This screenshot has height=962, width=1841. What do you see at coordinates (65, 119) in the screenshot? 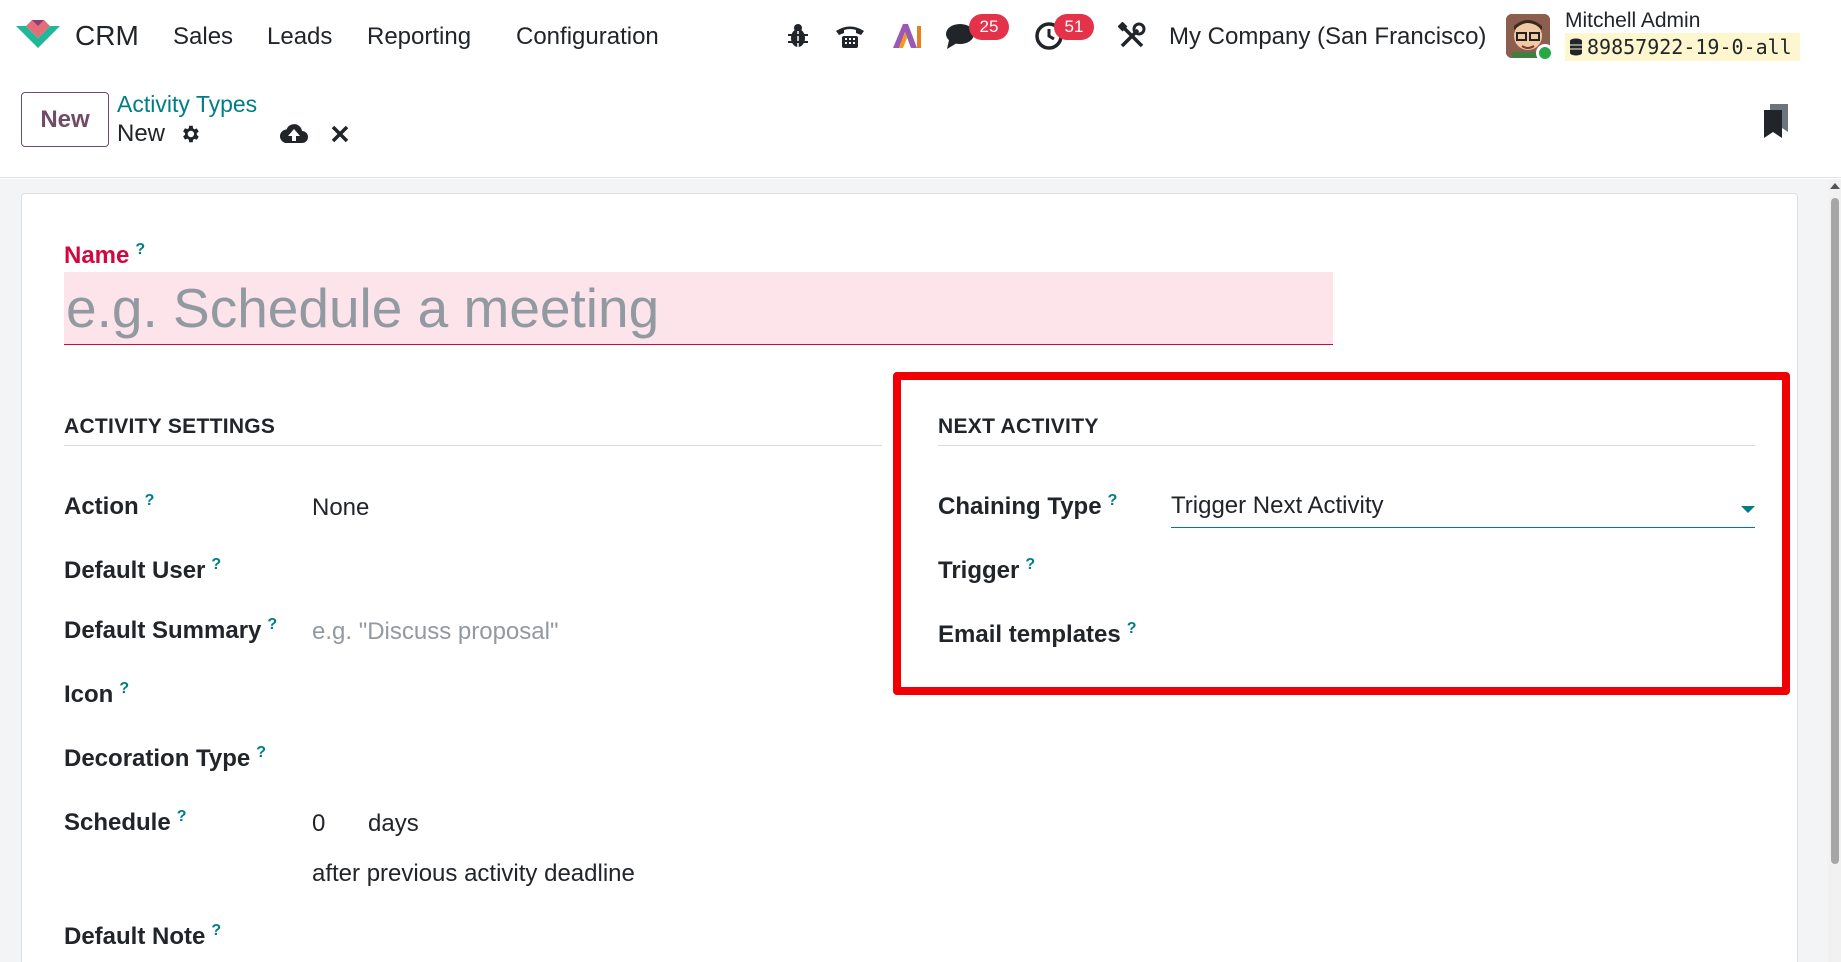
I see `new-button: New` at bounding box center [65, 119].